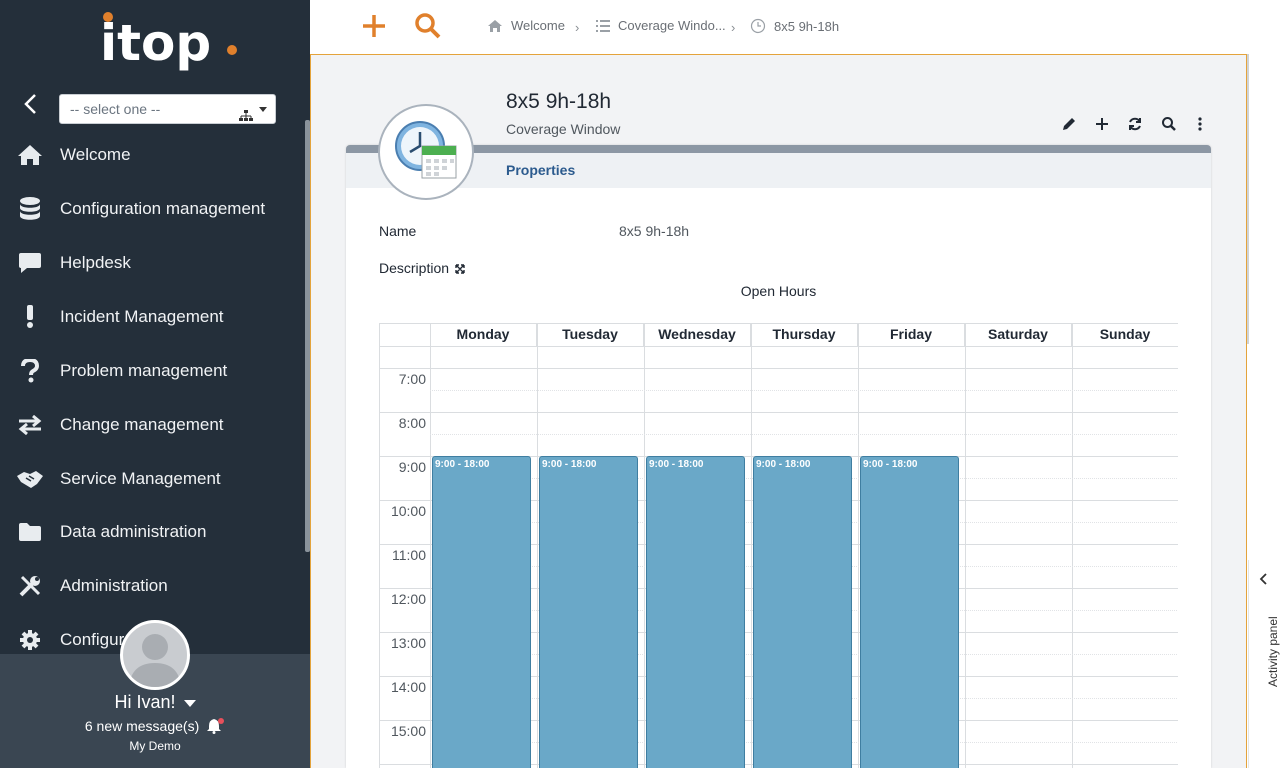 The image size is (1280, 768). What do you see at coordinates (167, 109) in the screenshot?
I see `organization-select: -- select one --` at bounding box center [167, 109].